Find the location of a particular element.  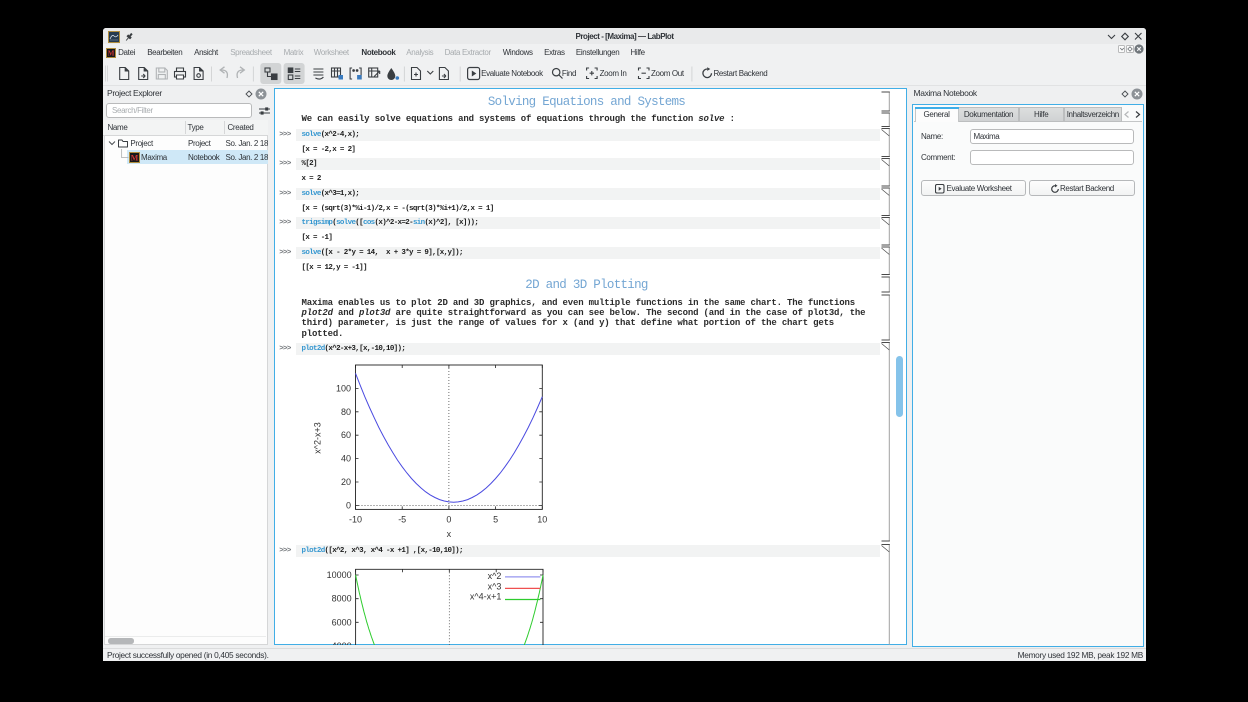

svg-text: x^4-x+1 is located at coordinates (486, 597).